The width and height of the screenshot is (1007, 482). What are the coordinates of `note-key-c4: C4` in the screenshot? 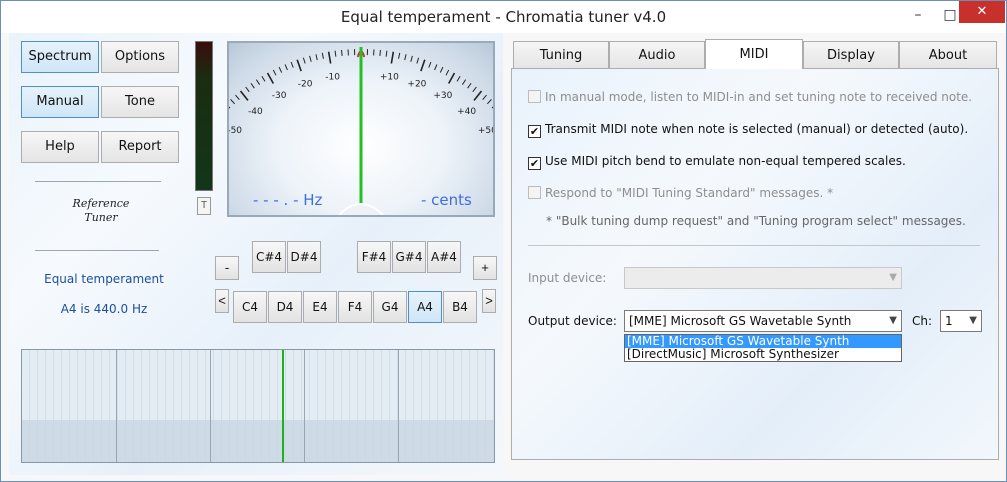 It's located at (250, 307).